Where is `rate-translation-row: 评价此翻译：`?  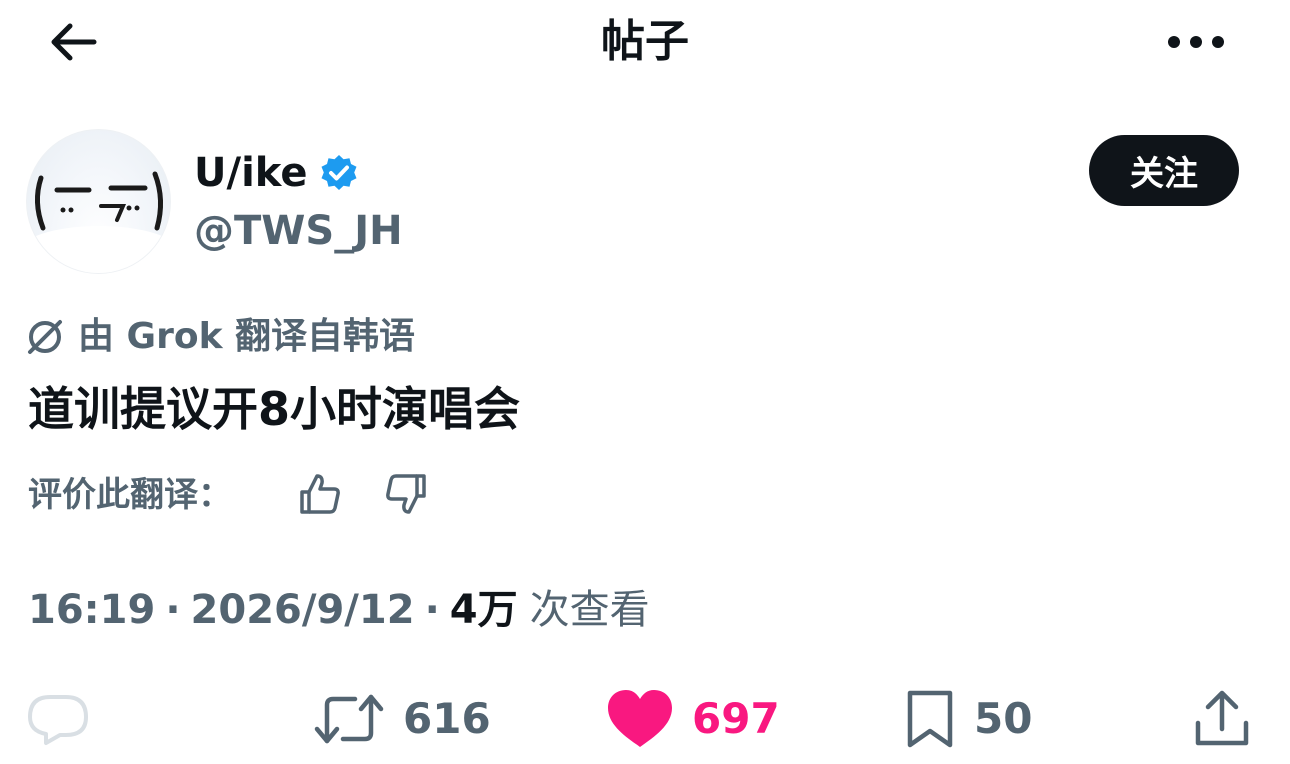
rate-translation-row: 评价此翻译： is located at coordinates (130, 495).